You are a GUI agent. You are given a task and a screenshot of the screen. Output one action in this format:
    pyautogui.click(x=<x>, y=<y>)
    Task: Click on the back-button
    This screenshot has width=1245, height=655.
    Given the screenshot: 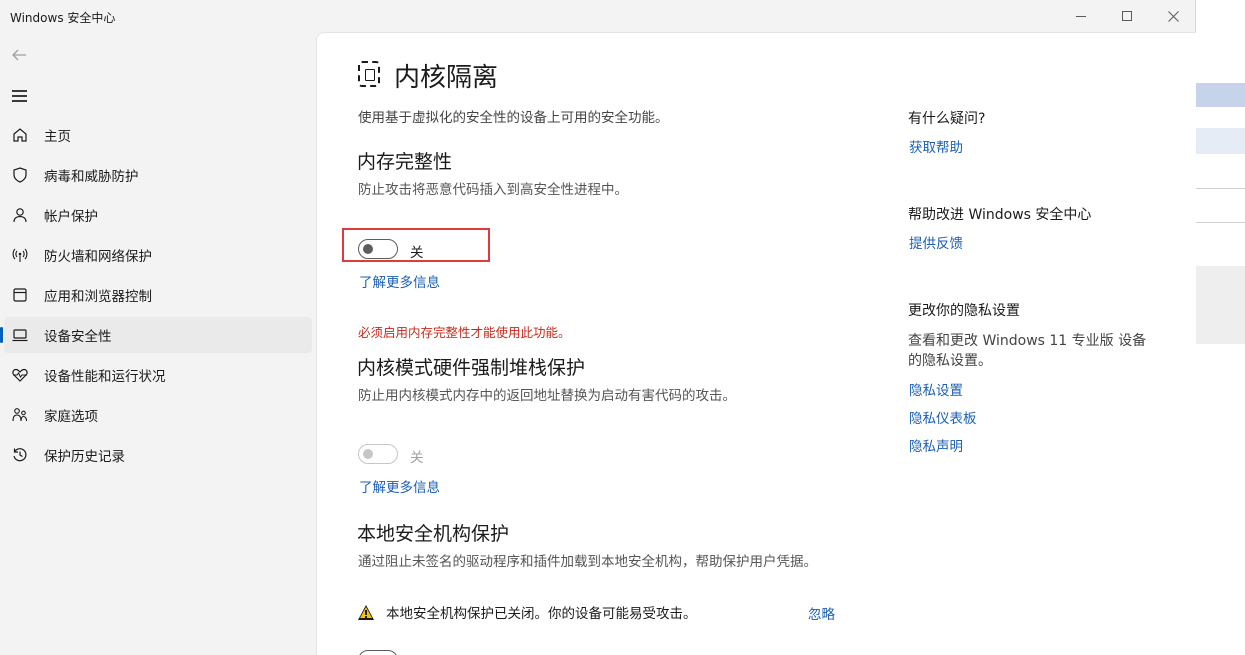 What is the action you would take?
    pyautogui.click(x=20, y=56)
    